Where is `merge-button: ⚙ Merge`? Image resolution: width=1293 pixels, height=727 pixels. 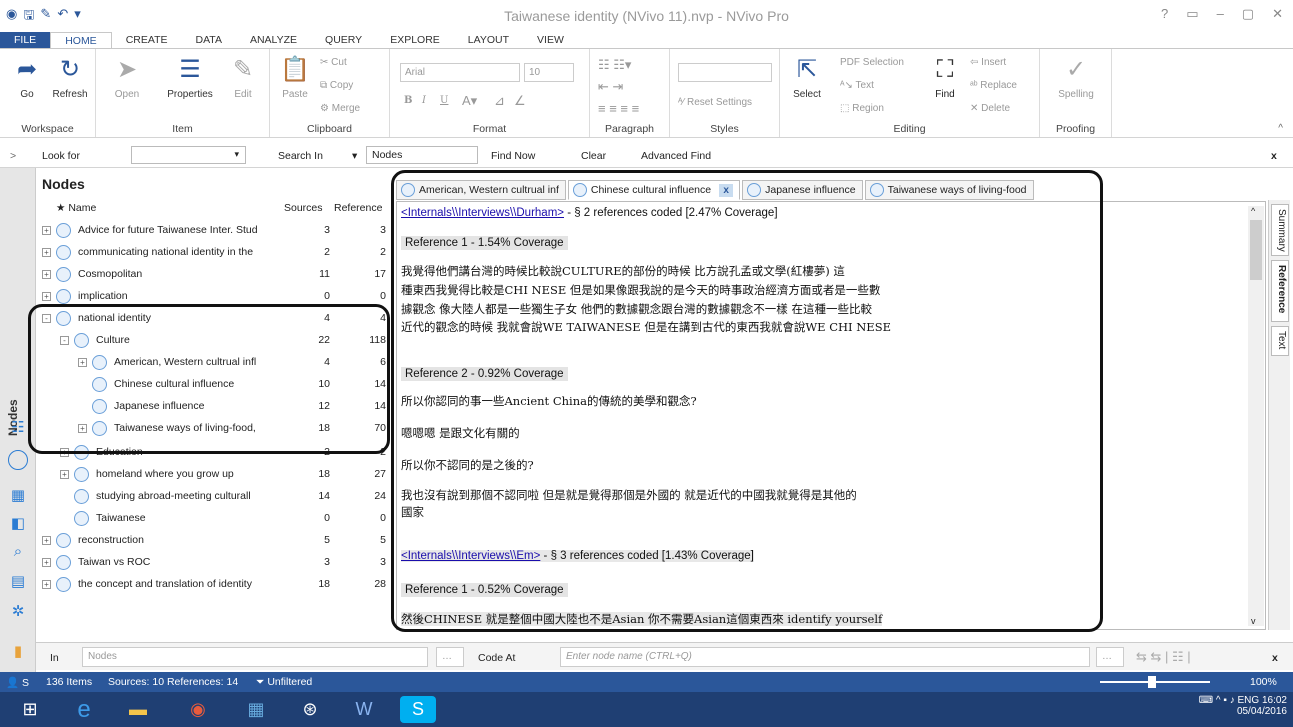 merge-button: ⚙ Merge is located at coordinates (340, 108).